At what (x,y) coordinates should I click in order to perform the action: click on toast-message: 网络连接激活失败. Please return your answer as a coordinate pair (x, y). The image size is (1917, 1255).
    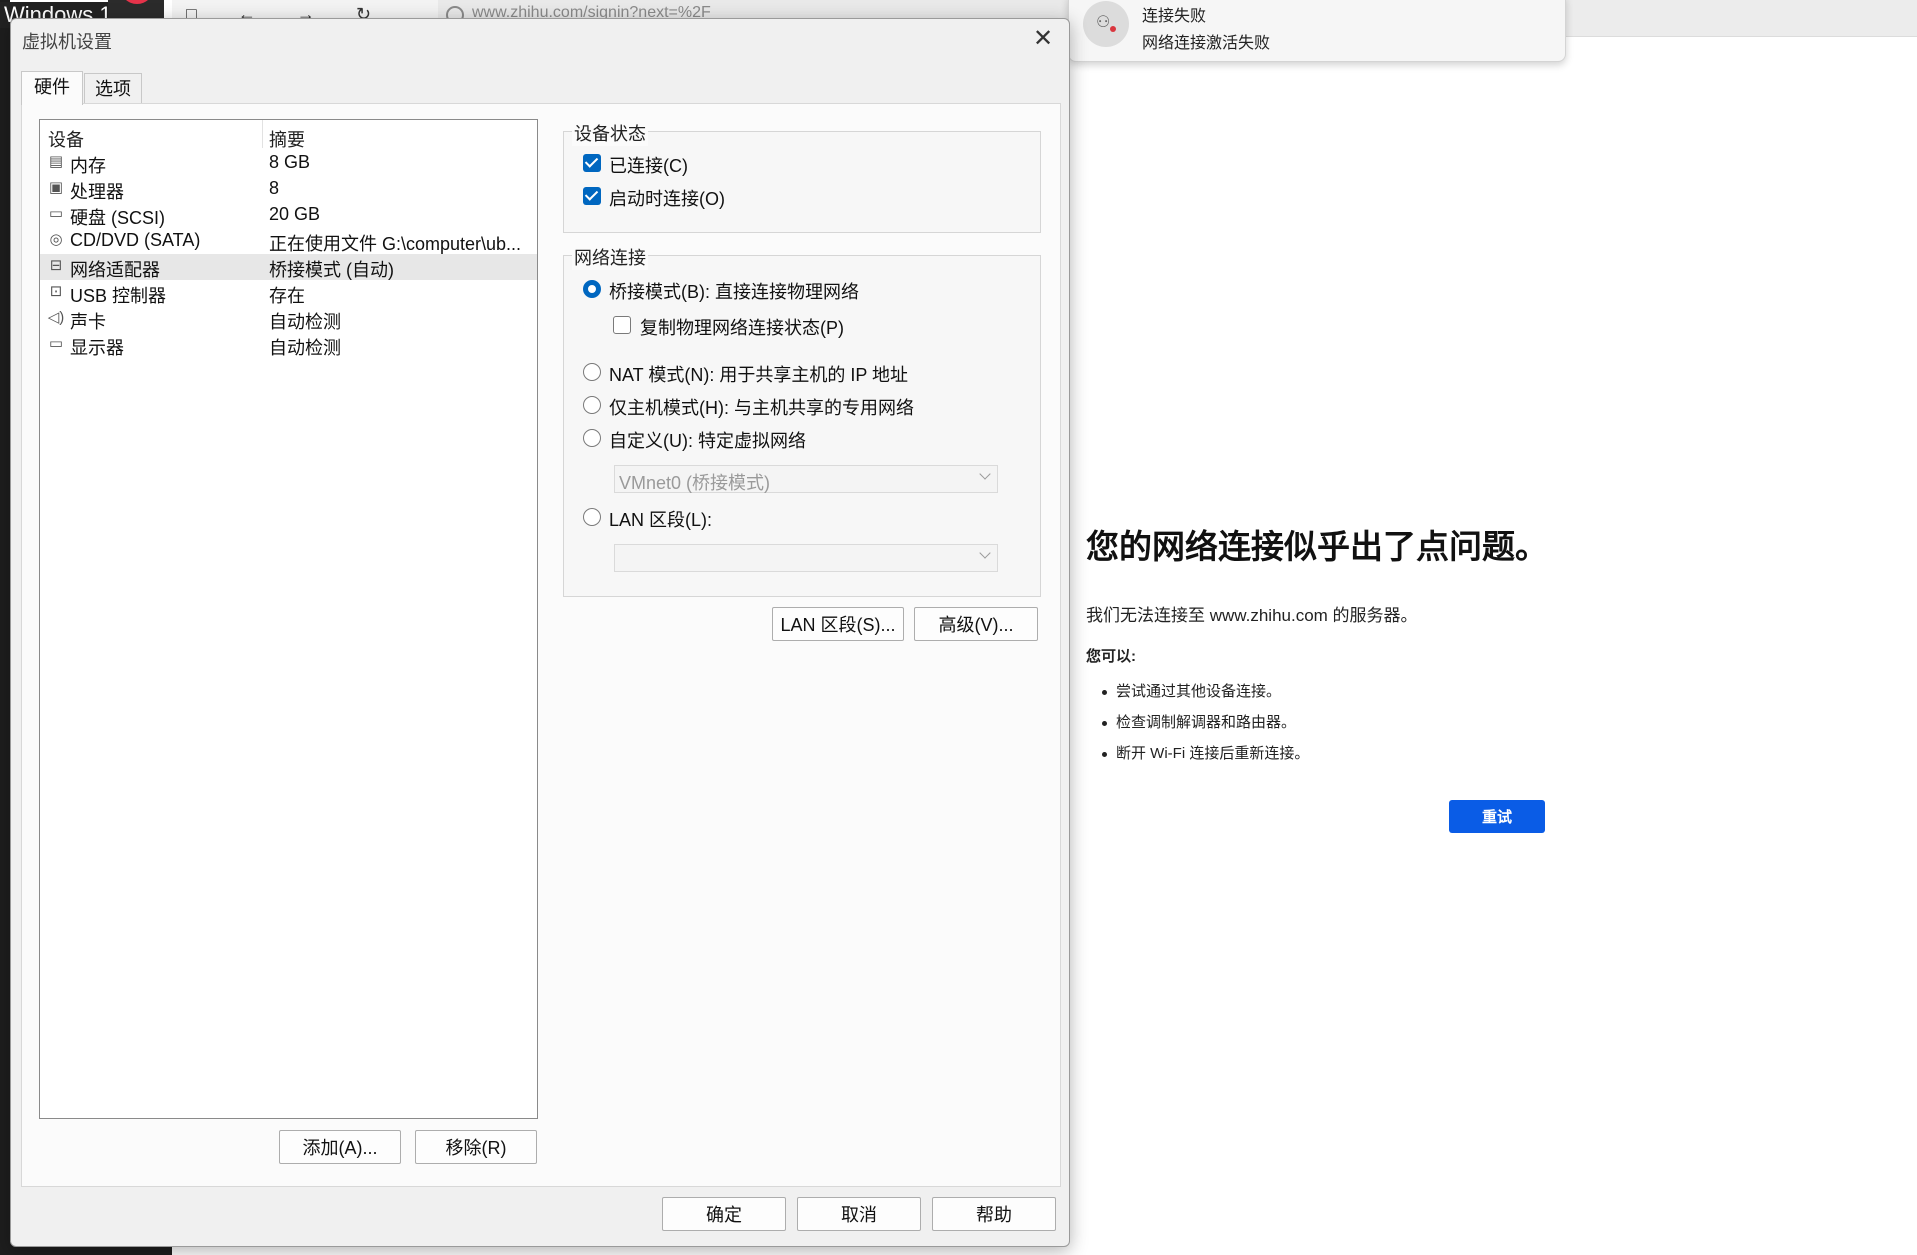
    Looking at the image, I should click on (1206, 43).